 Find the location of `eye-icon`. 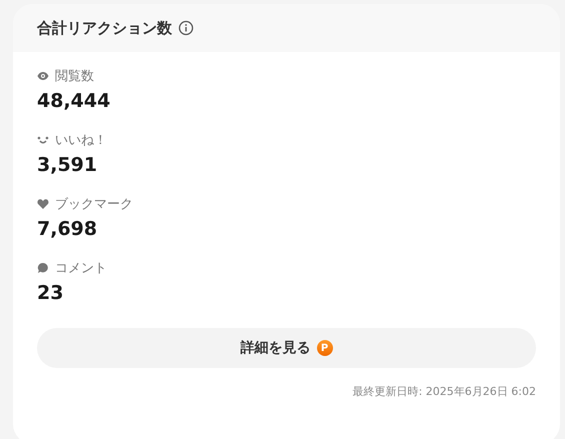

eye-icon is located at coordinates (43, 76).